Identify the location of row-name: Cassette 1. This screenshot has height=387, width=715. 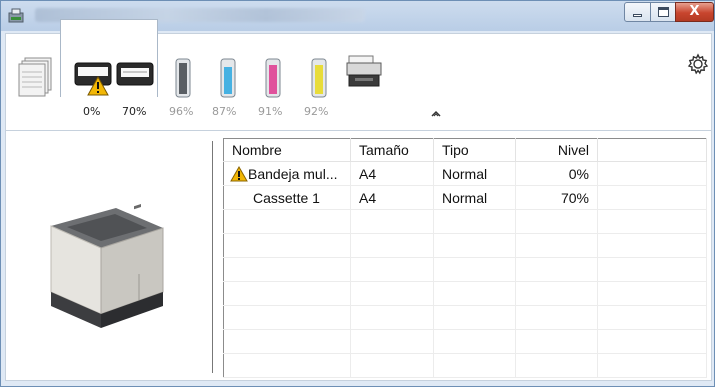
(287, 197).